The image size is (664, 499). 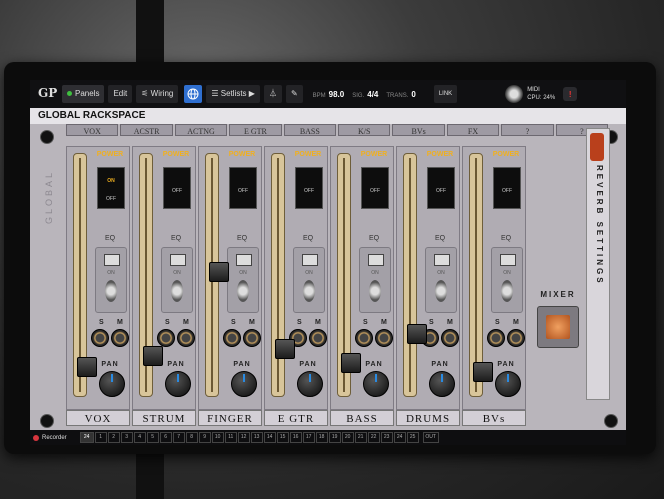 I want to click on page-button: 17, so click(x=308, y=437).